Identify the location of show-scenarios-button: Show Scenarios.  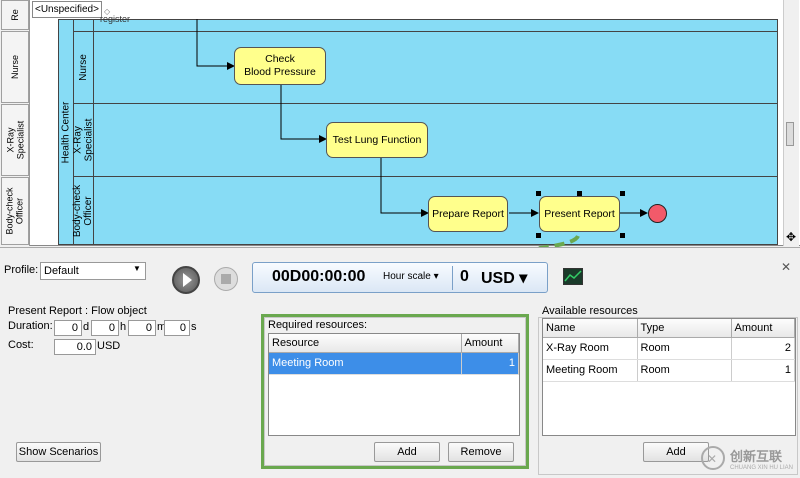
(58, 452).